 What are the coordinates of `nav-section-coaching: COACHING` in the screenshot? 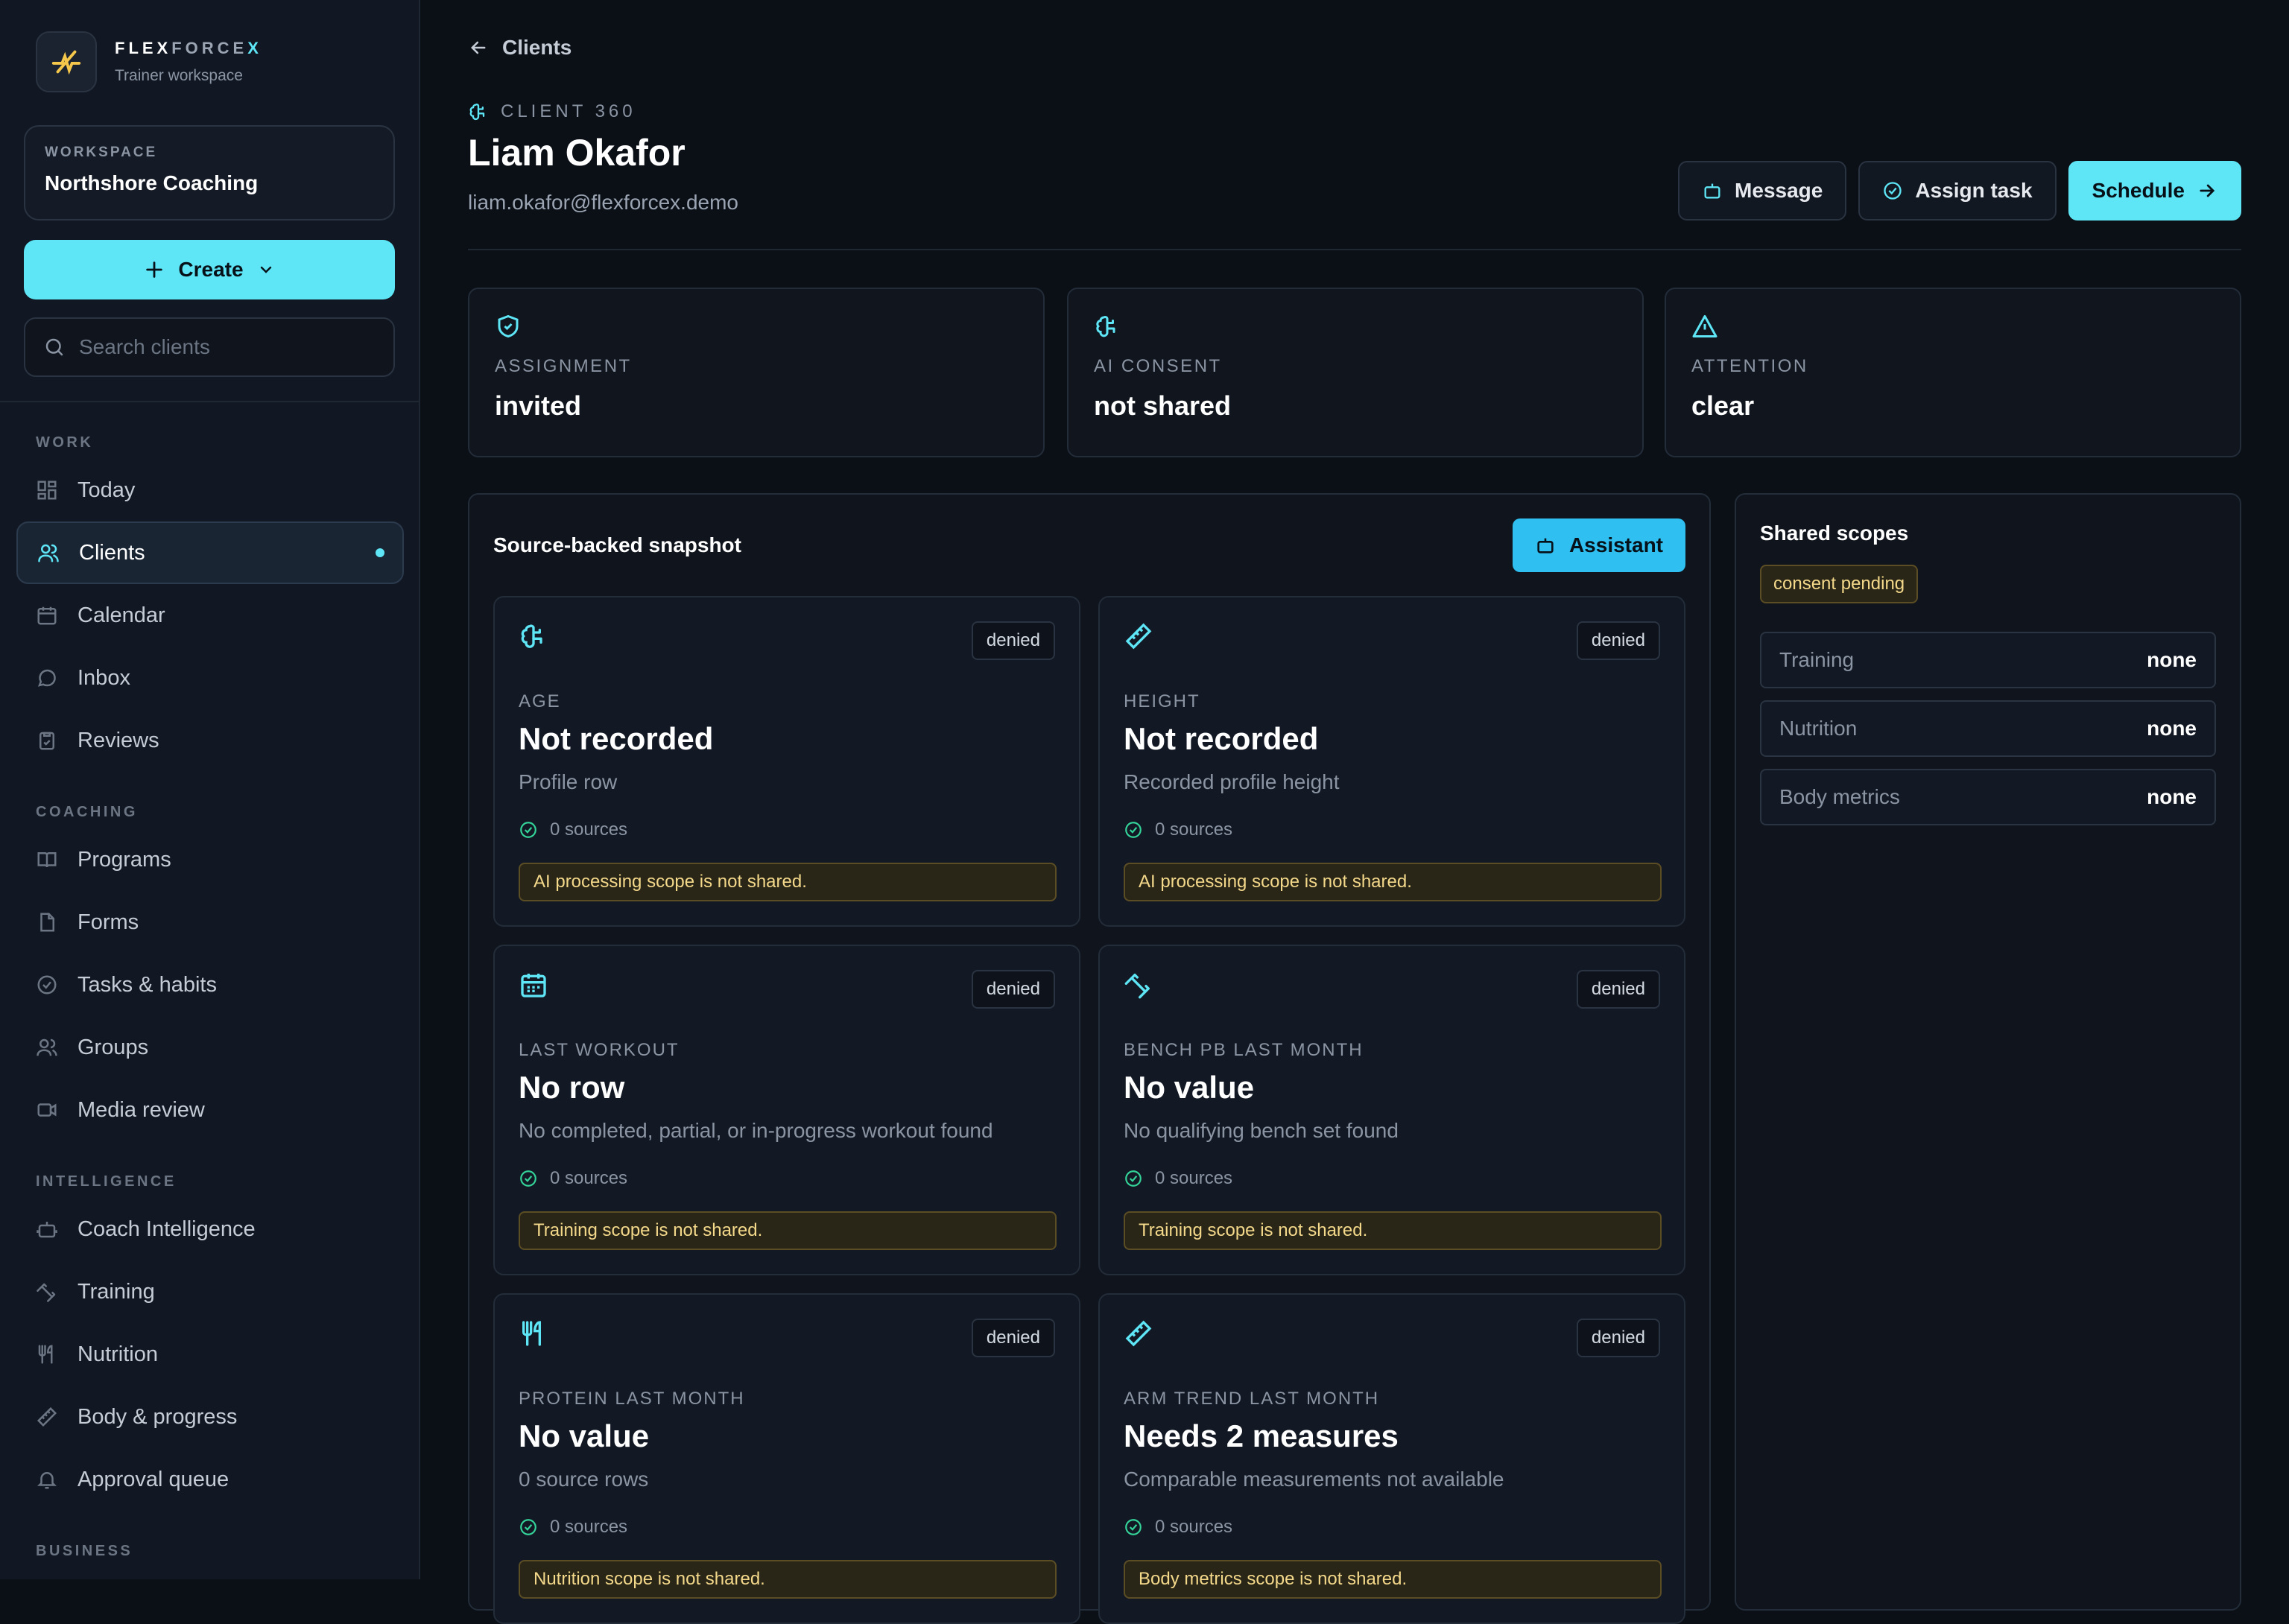 It's located at (87, 812).